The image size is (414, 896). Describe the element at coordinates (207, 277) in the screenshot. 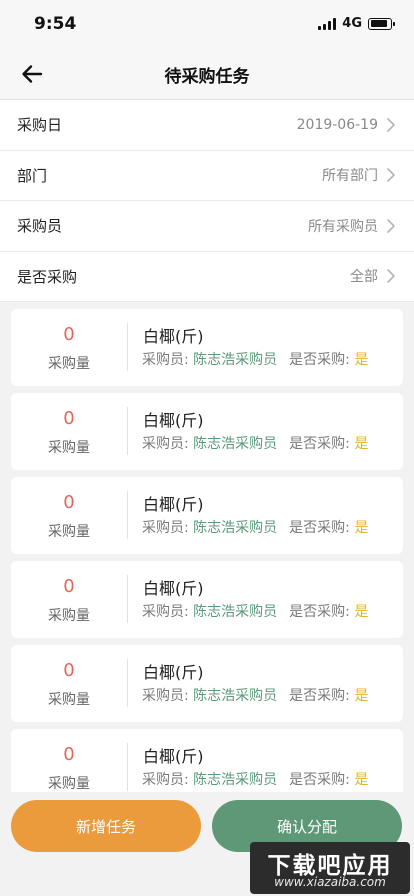

I see `filter-purchased: 是否采购 全部` at that location.